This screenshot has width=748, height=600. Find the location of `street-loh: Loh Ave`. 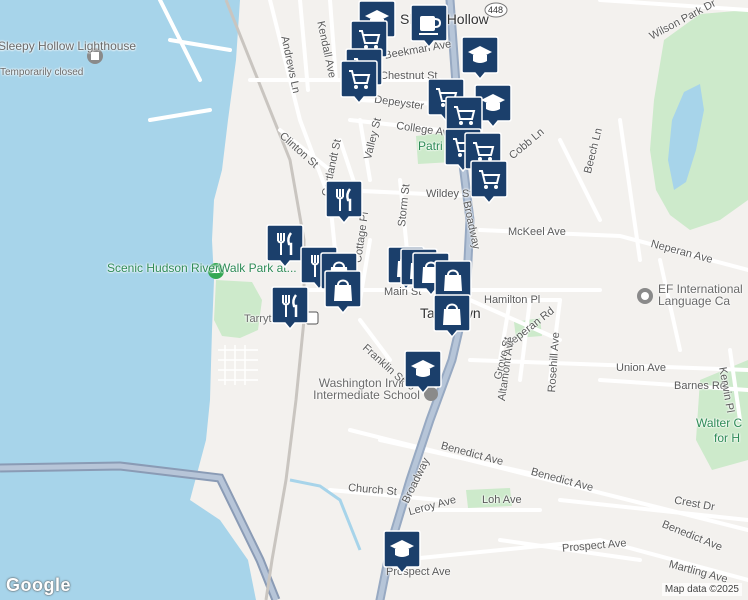

street-loh: Loh Ave is located at coordinates (502, 500).